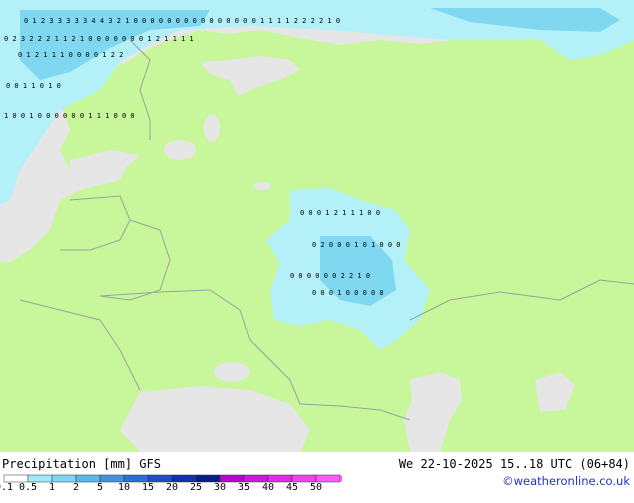 The height and width of the screenshot is (503, 634). I want to click on point-values-row: 0 2 0 0 0 1 0 1 0 0 0, so click(356, 245).